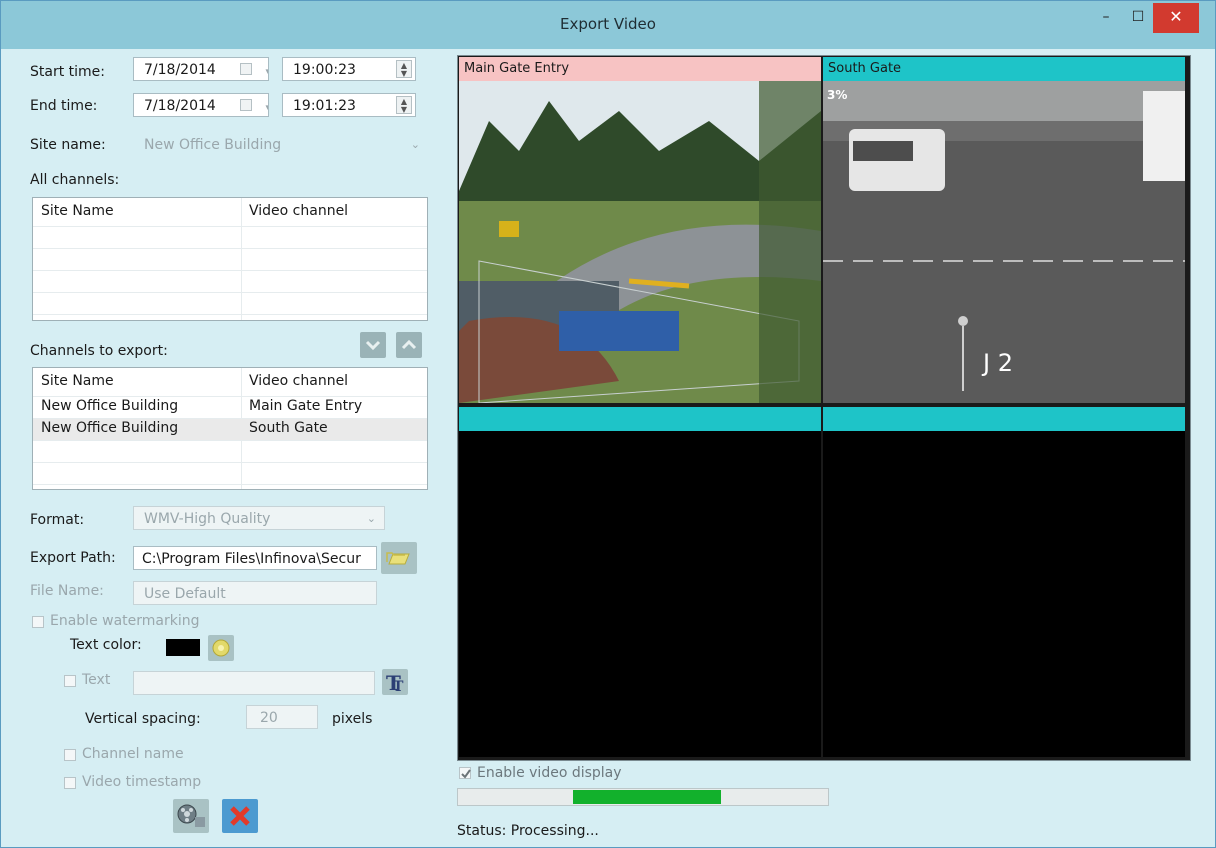  I want to click on all-channels-table: Site Name Video channel, so click(230, 259).